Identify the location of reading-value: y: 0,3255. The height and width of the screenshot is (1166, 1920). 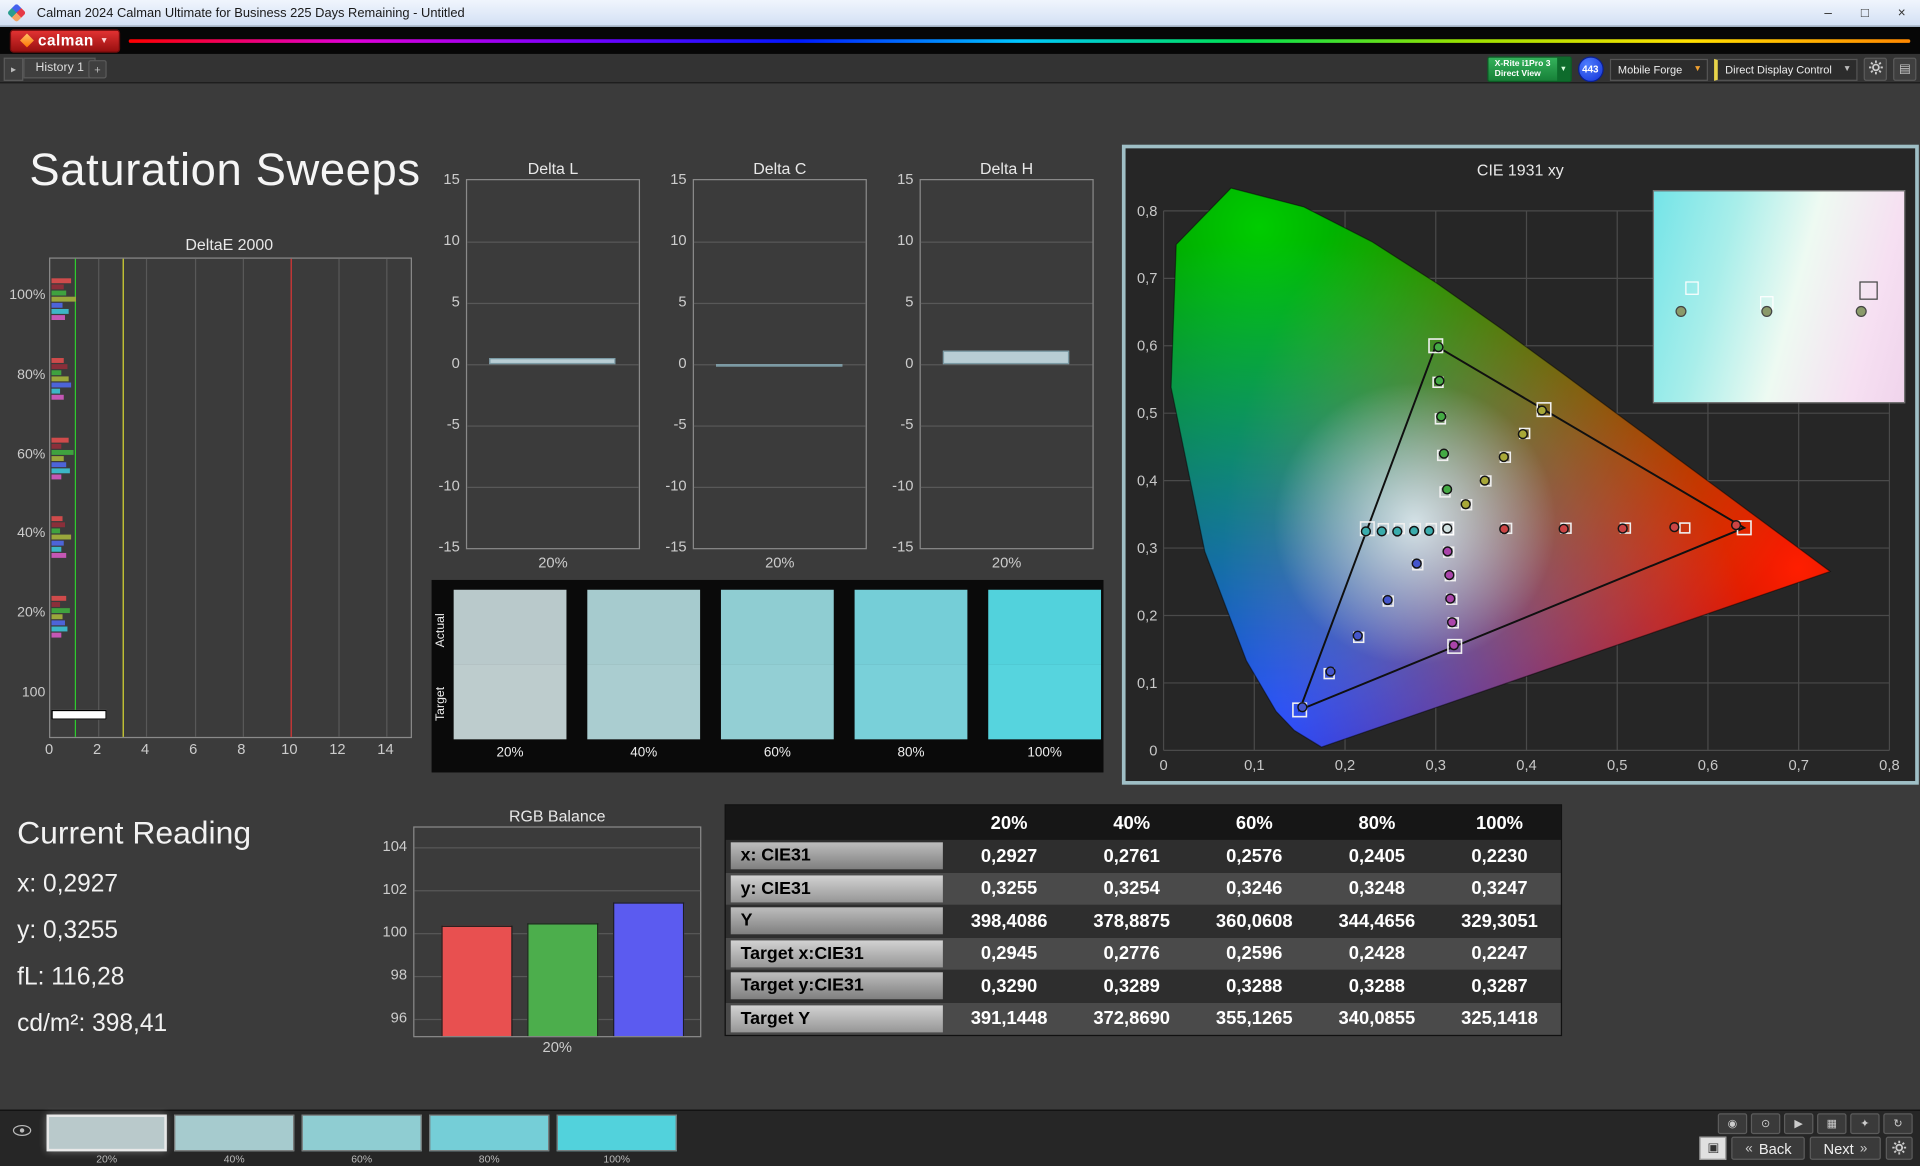
(68, 931).